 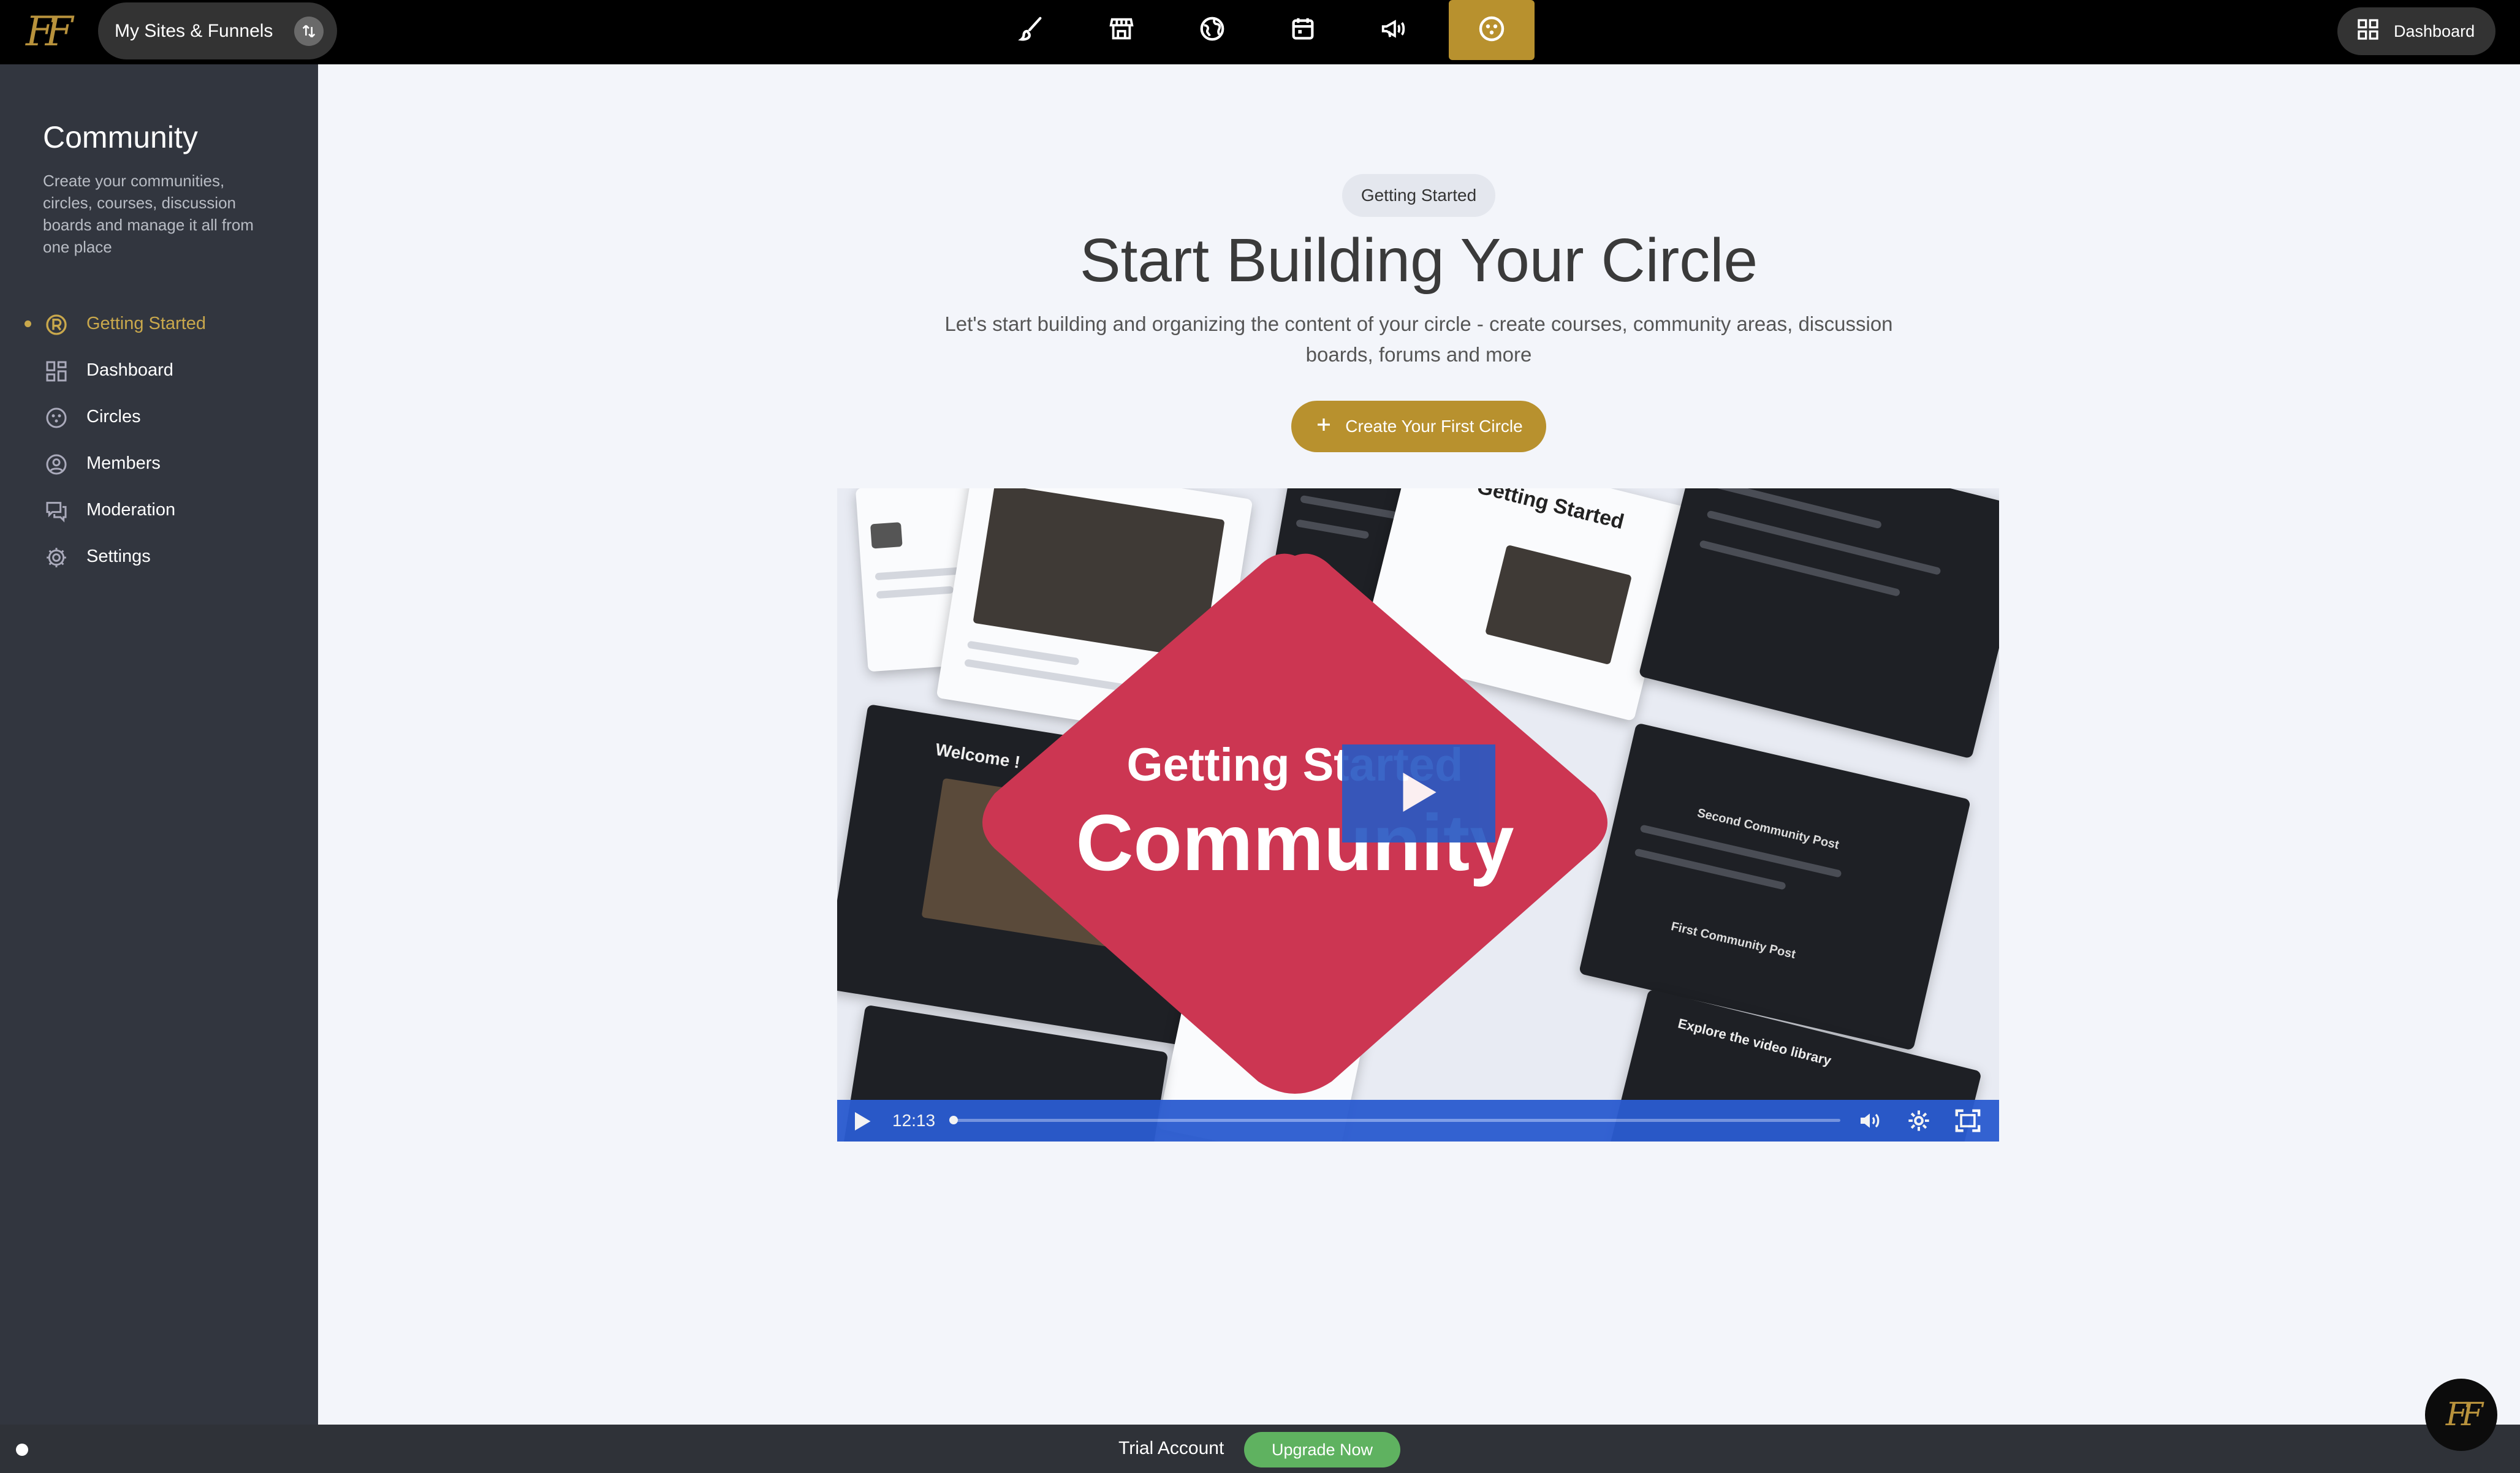 What do you see at coordinates (1295, 842) in the screenshot?
I see `video-title-line2: Community` at bounding box center [1295, 842].